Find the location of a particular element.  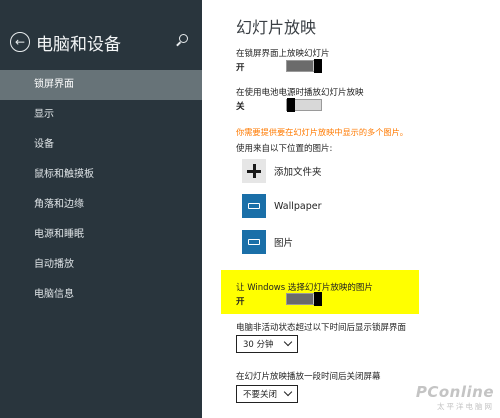

sidebar-title: 电脑和设备 is located at coordinates (78, 44).